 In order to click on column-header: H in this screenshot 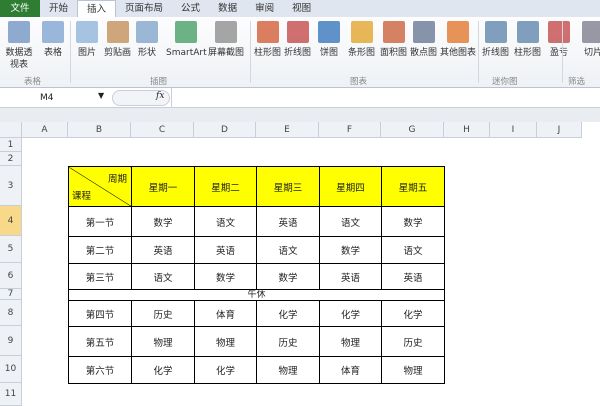, I will do `click(467, 130)`.